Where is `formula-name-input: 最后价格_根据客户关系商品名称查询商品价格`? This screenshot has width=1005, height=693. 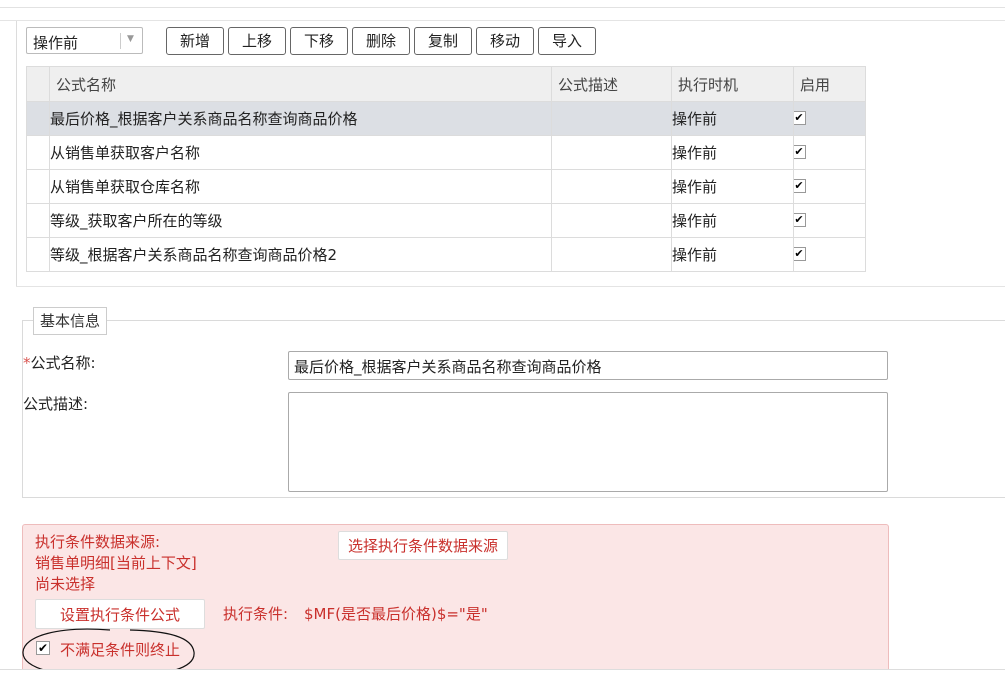 formula-name-input: 最后价格_根据客户关系商品名称查询商品价格 is located at coordinates (588, 365).